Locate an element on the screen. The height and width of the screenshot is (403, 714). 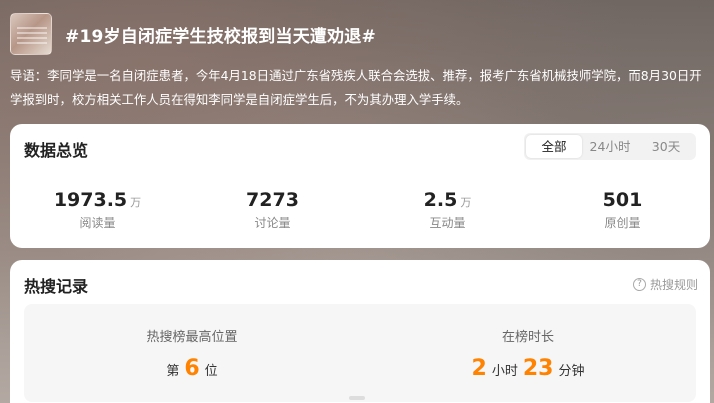
time-range-tabs: 全部 24小时 30天 is located at coordinates (610, 146).